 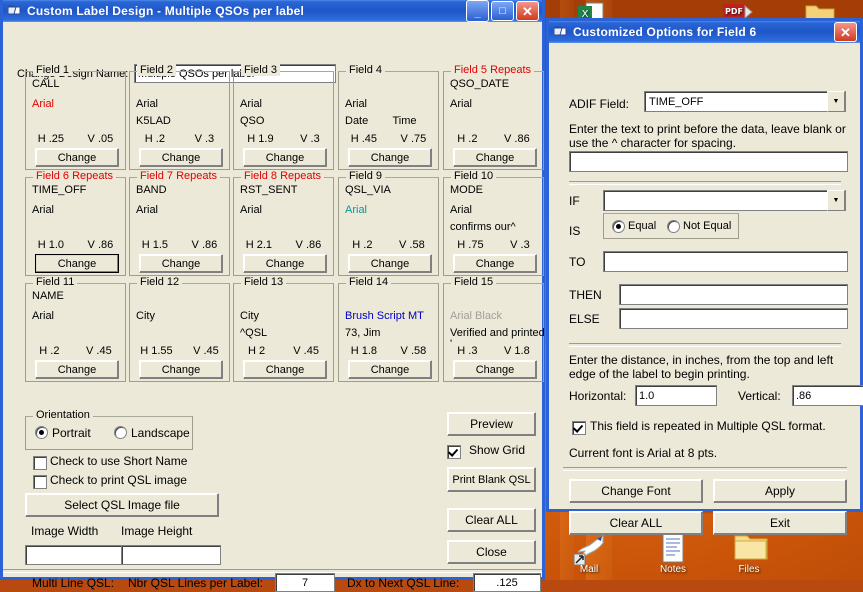 What do you see at coordinates (179, 245) in the screenshot?
I see `field-position-row: H 1.5 V .86` at bounding box center [179, 245].